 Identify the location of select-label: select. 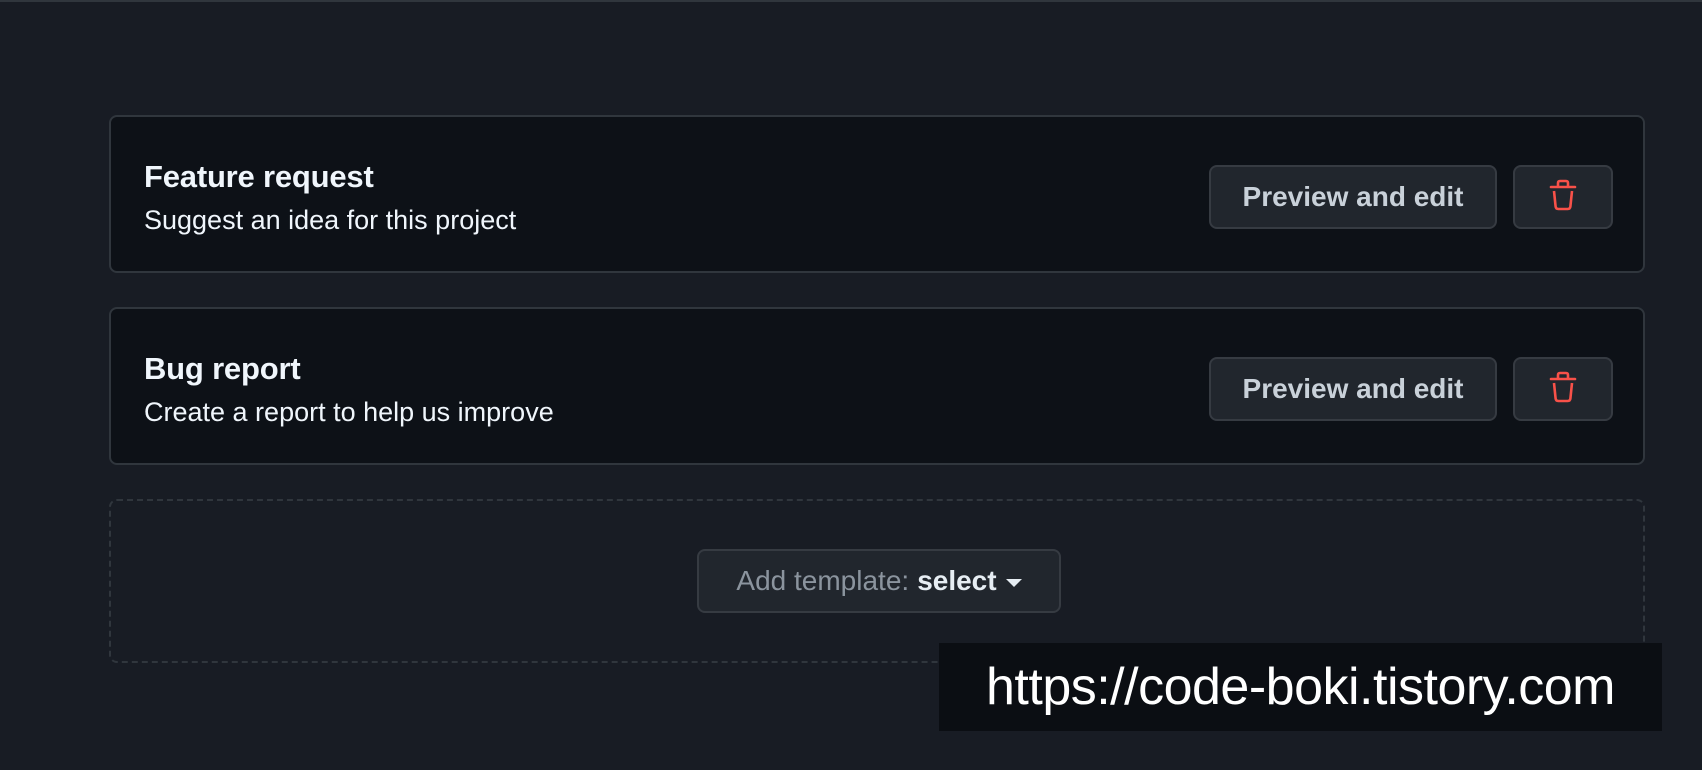
(957, 580).